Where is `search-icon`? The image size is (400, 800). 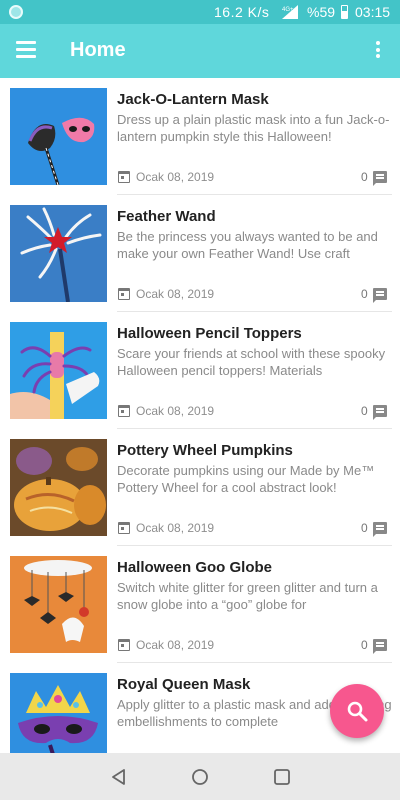 search-icon is located at coordinates (357, 711).